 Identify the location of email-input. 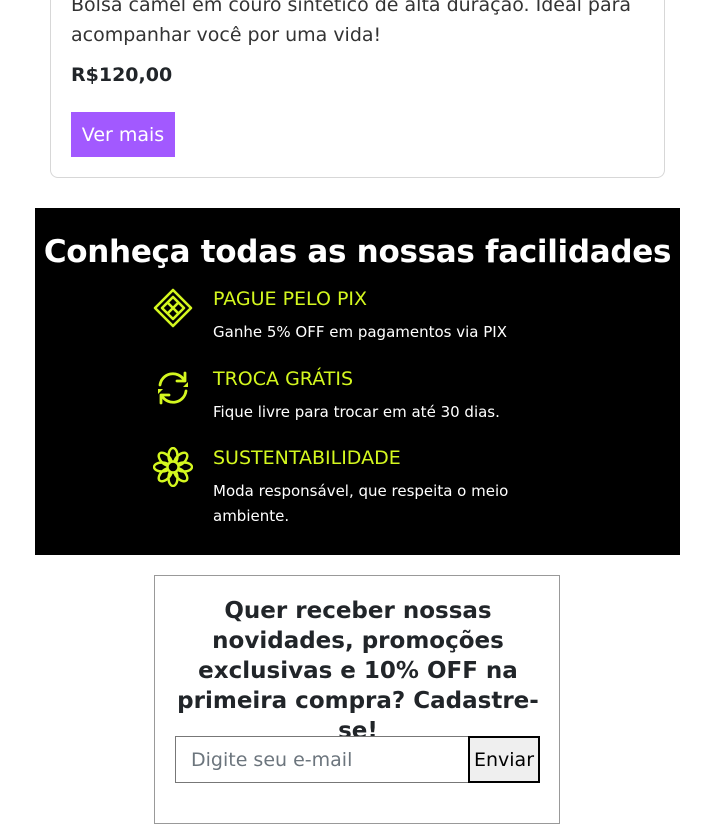
(322, 759).